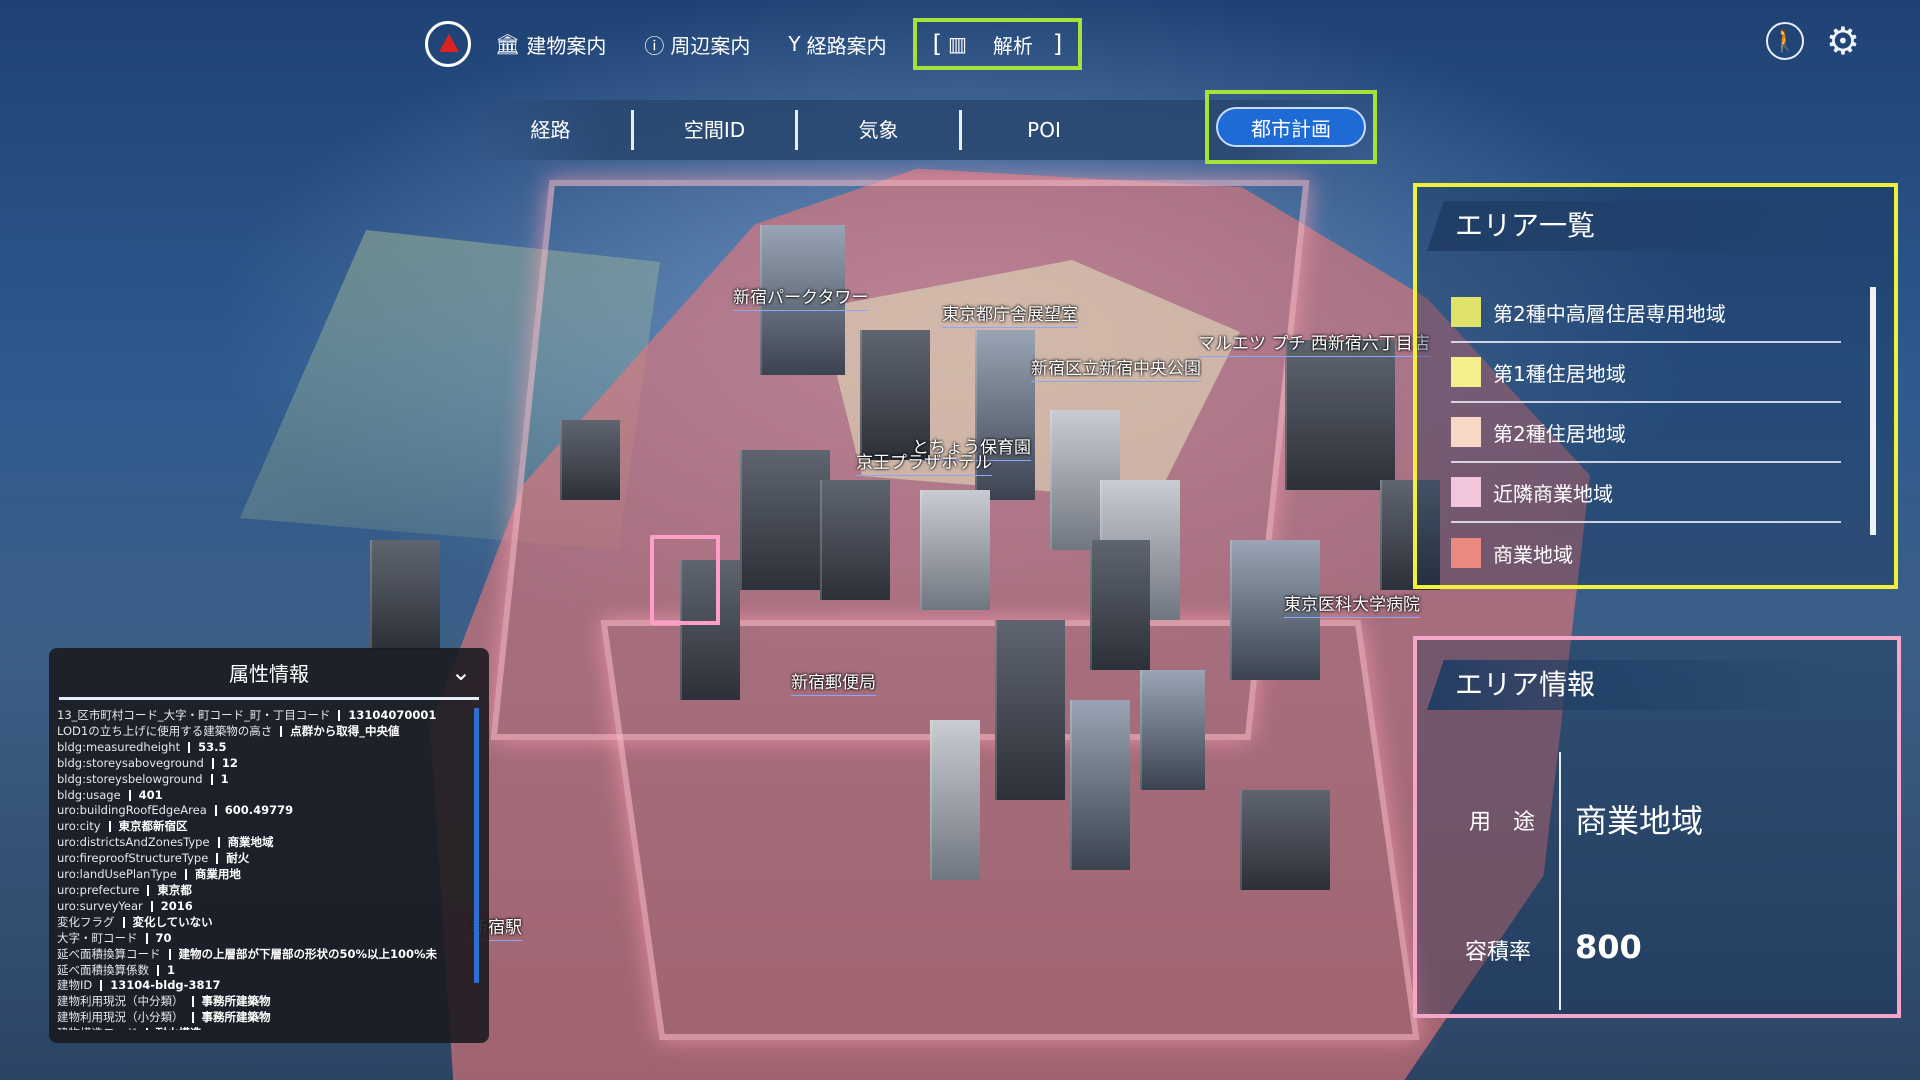 The width and height of the screenshot is (1920, 1080). I want to click on poi-label: 東京都庁舎展望室, so click(1010, 314).